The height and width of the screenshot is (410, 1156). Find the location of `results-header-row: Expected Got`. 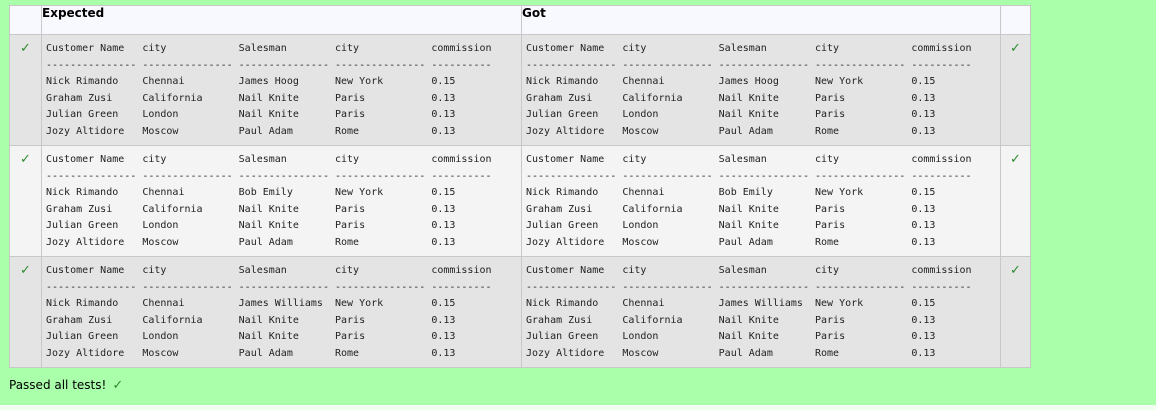

results-header-row: Expected Got is located at coordinates (520, 20).